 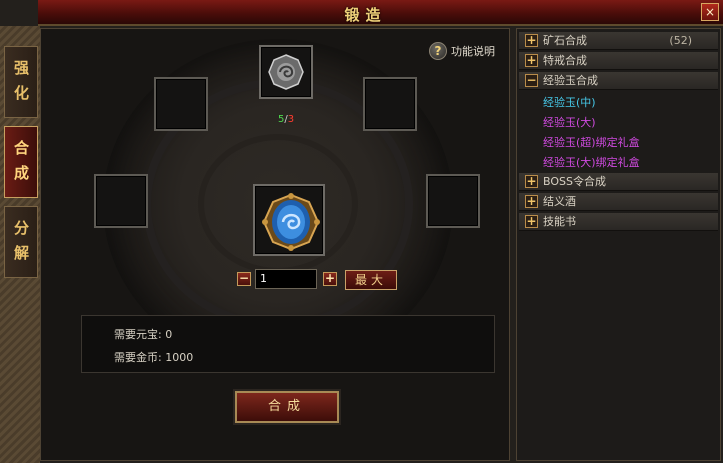 I want to click on category-boss-token: + BOSS令合成, so click(x=618, y=182).